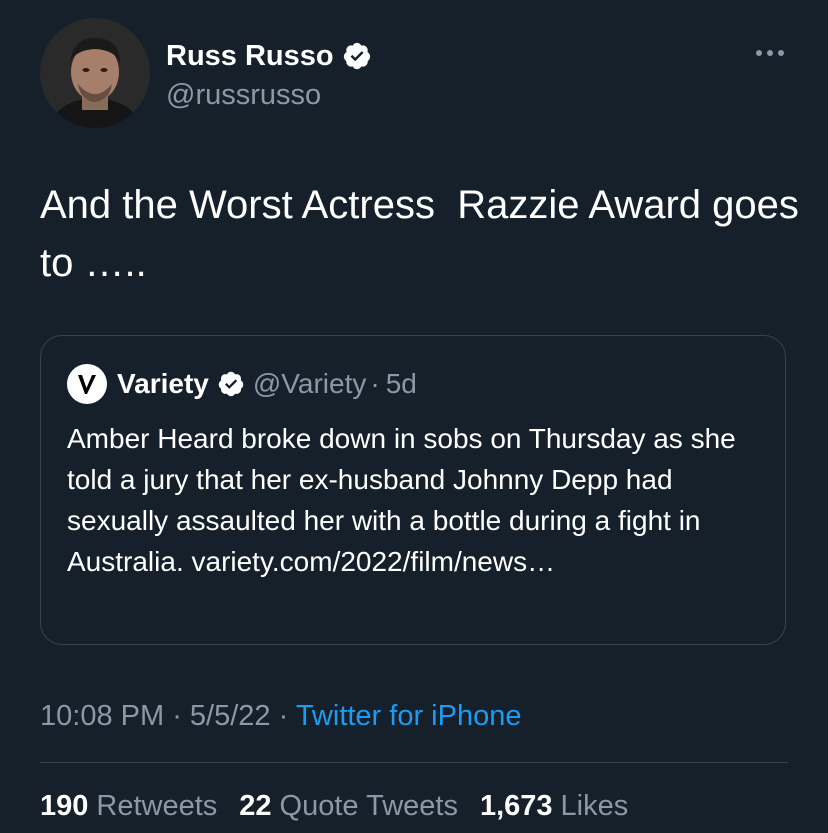  I want to click on verified-badge-icon, so click(356, 56).